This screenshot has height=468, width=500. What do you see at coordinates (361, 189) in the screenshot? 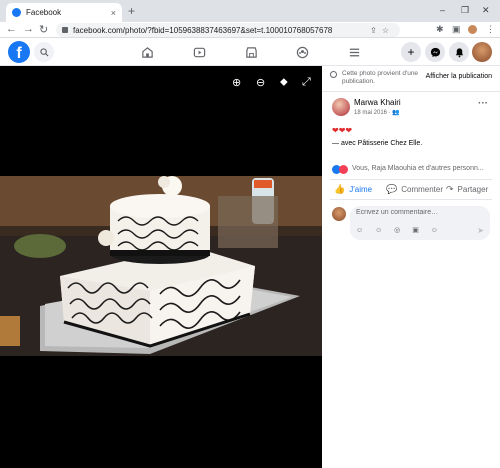
I see `like-label: J'aime` at bounding box center [361, 189].